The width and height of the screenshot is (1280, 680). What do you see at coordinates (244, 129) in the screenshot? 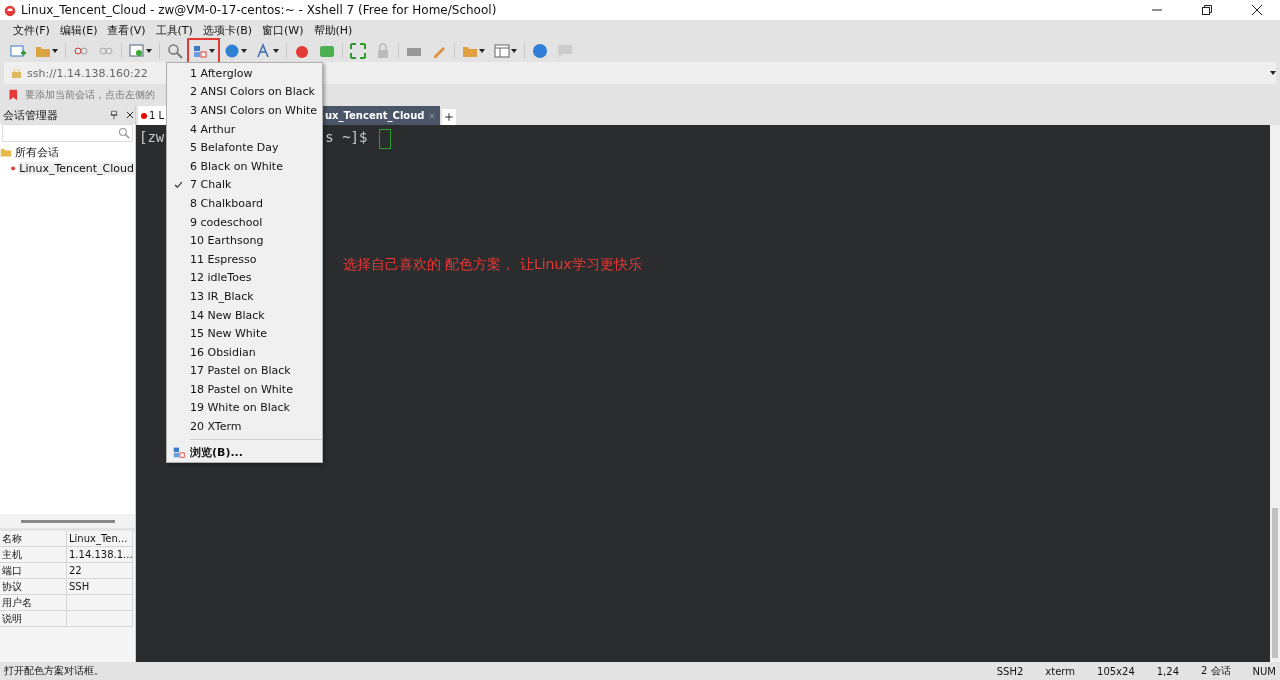
I see `menu-option: 4 Arthur` at bounding box center [244, 129].